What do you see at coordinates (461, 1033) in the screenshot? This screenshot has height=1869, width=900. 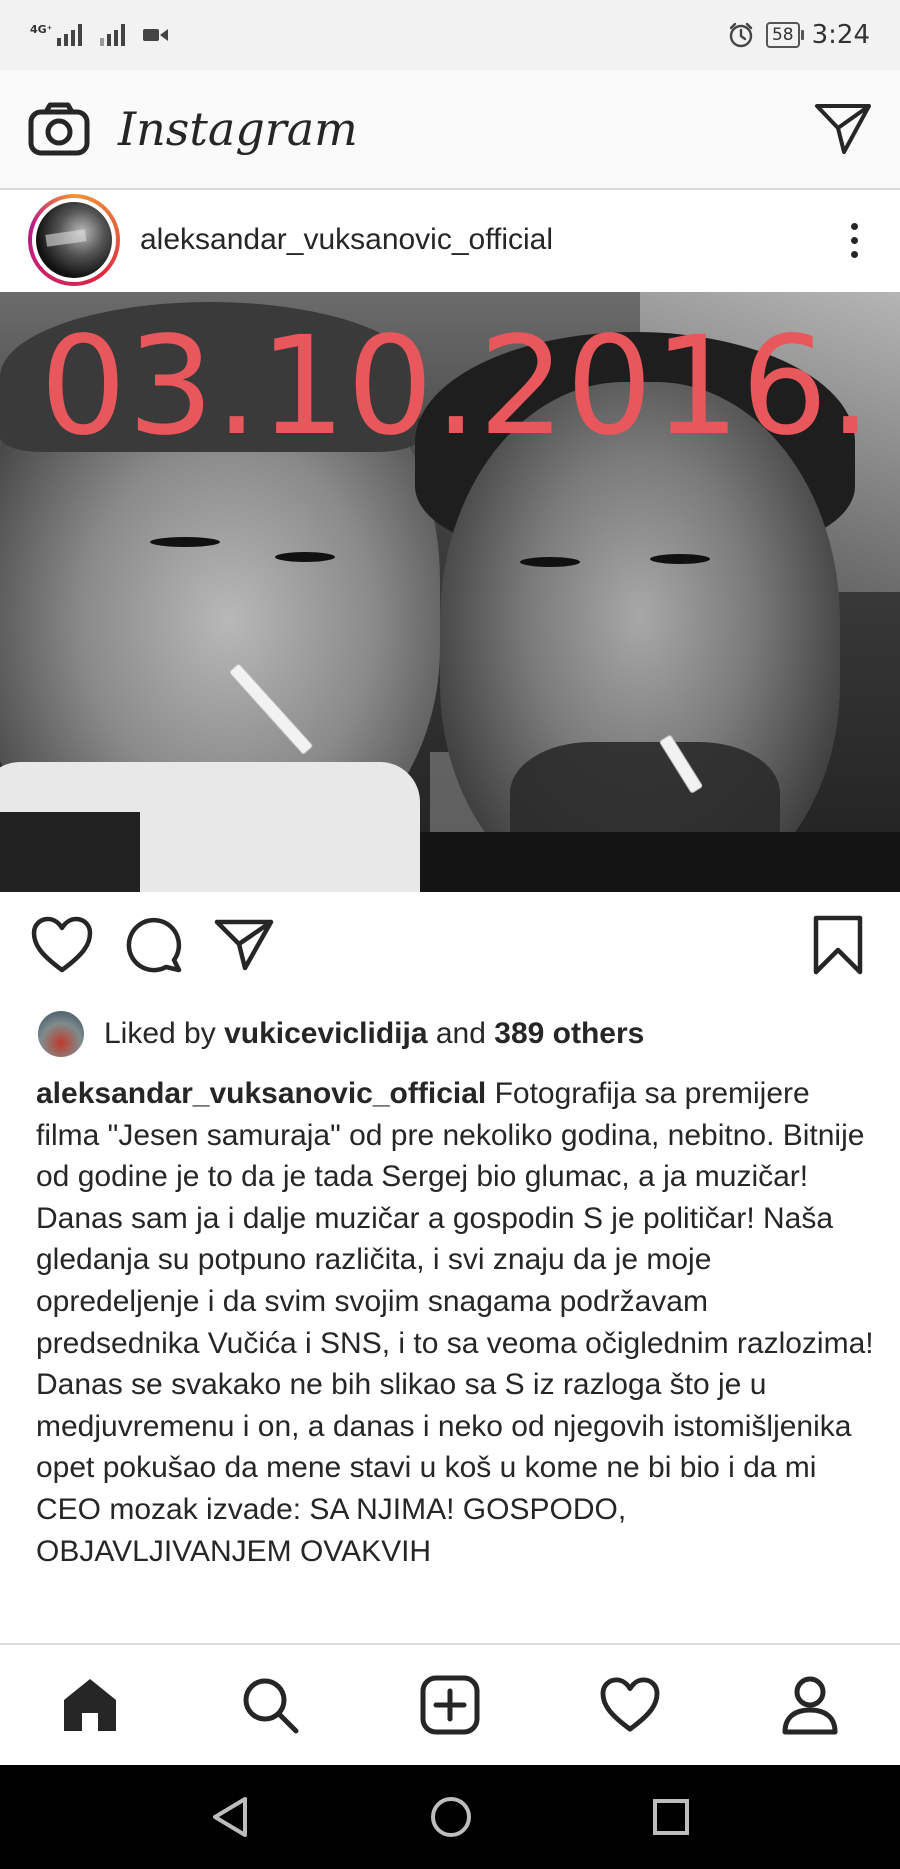 I see `likes-joiner: and` at bounding box center [461, 1033].